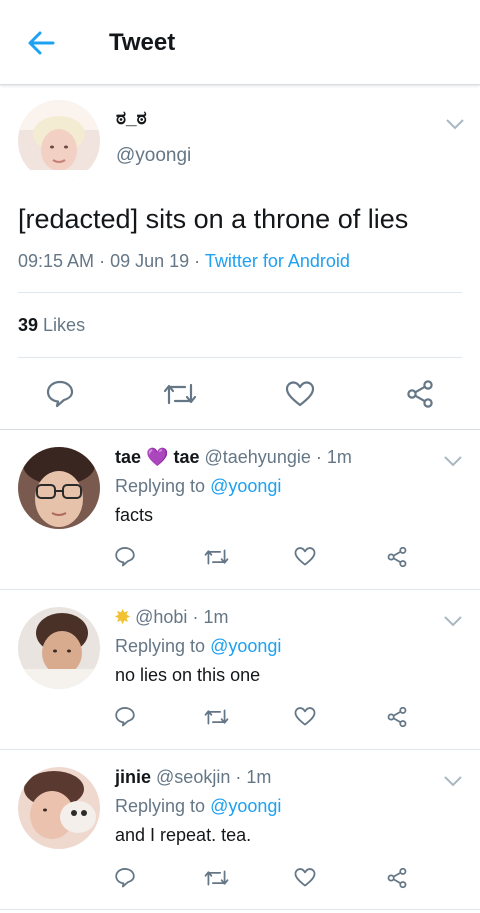 The image size is (480, 913). Describe the element at coordinates (56, 261) in the screenshot. I see `tweet-time: 09:15 AM` at that location.